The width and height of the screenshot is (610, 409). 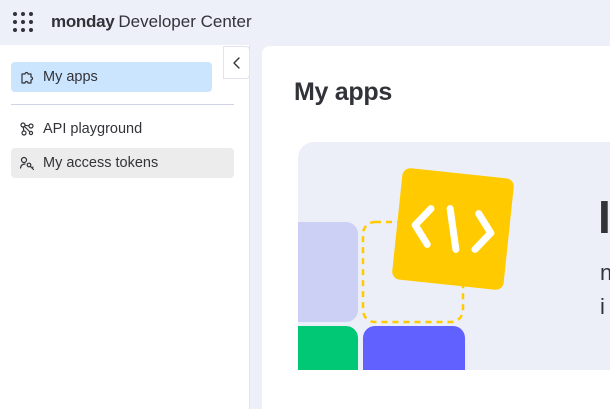 What do you see at coordinates (343, 92) in the screenshot?
I see `page-title: My apps` at bounding box center [343, 92].